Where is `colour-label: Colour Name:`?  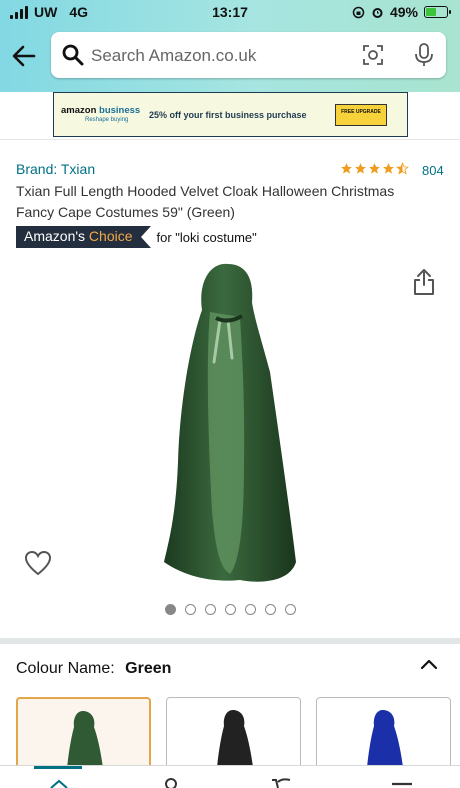 colour-label: Colour Name: is located at coordinates (65, 668).